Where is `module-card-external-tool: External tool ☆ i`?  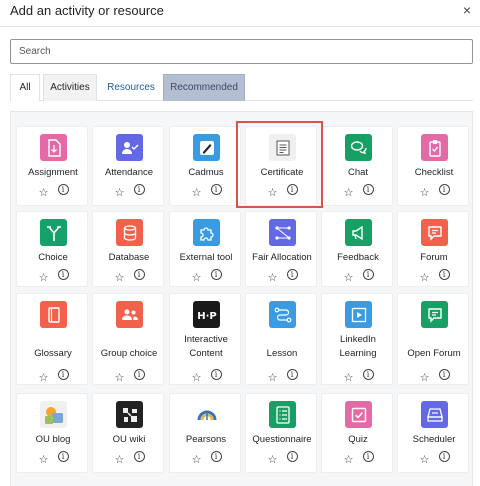
module-card-external-tool: External tool ☆ i is located at coordinates (205, 249).